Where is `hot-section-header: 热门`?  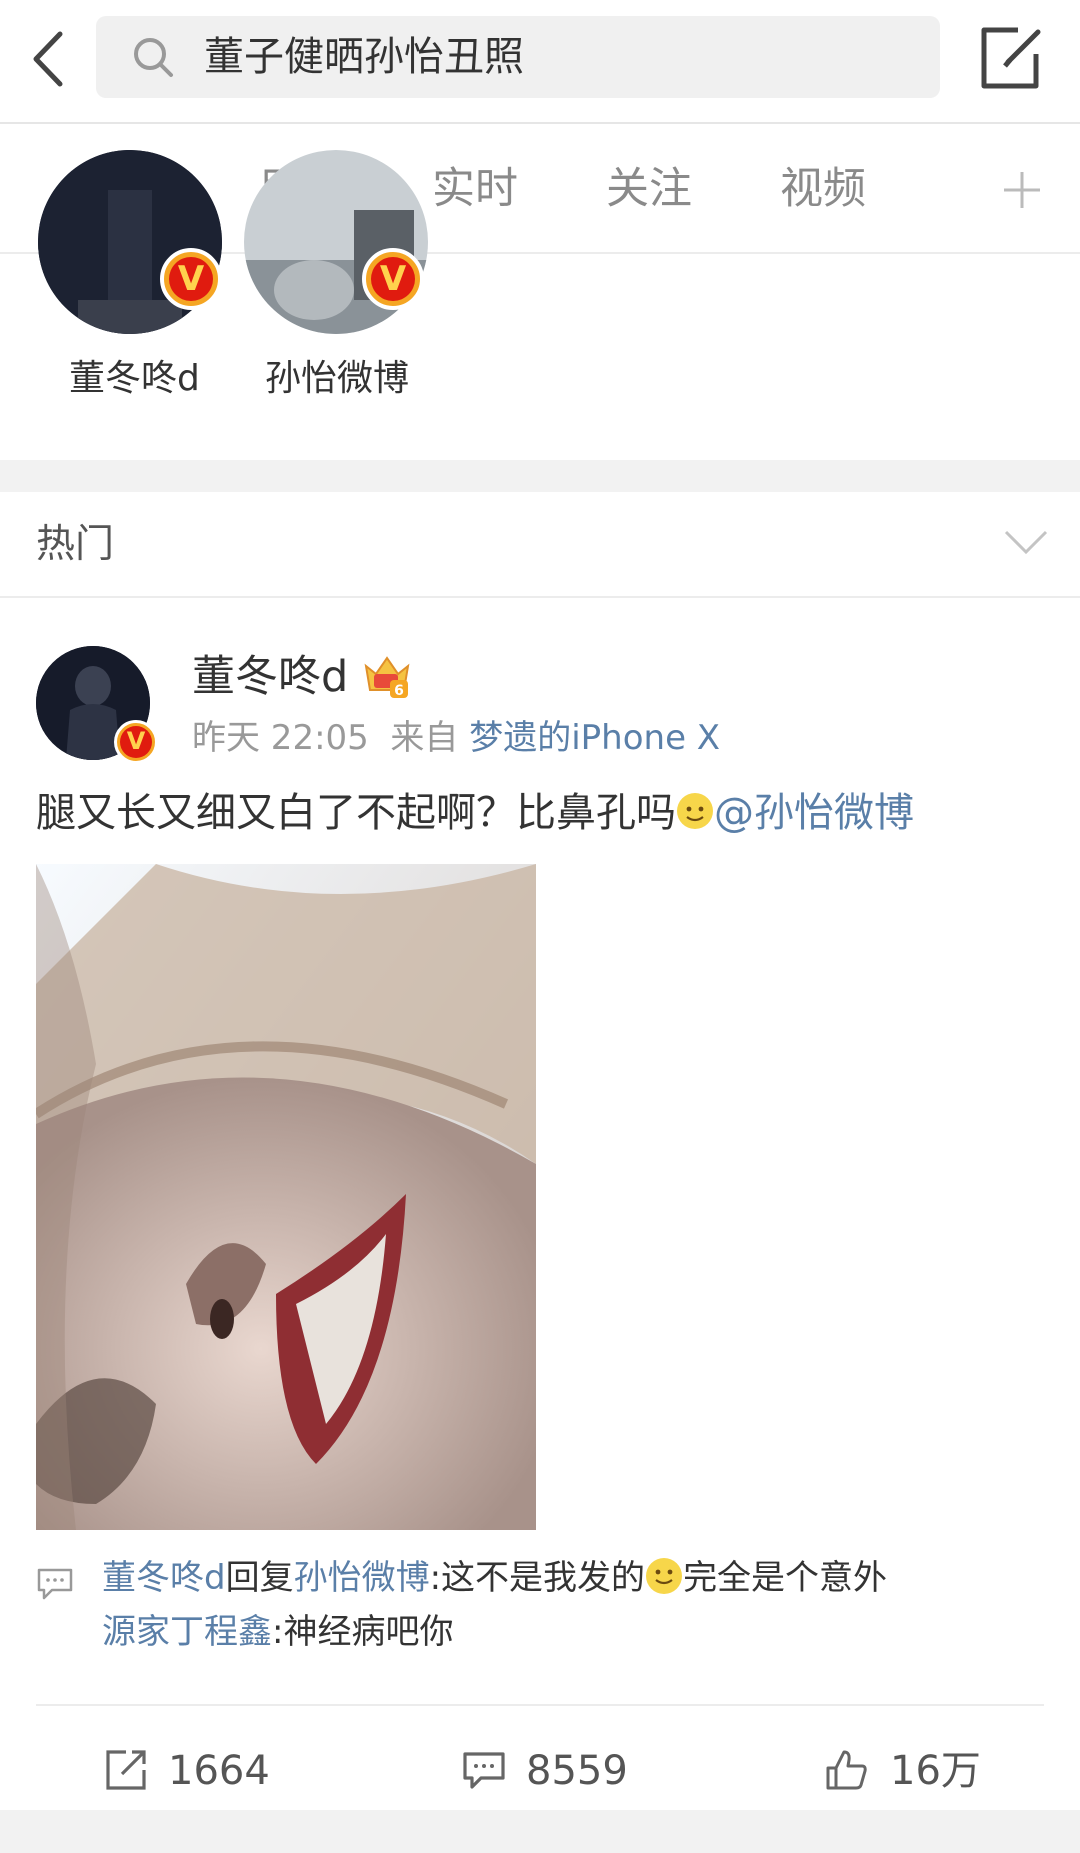 hot-section-header: 热门 is located at coordinates (540, 545).